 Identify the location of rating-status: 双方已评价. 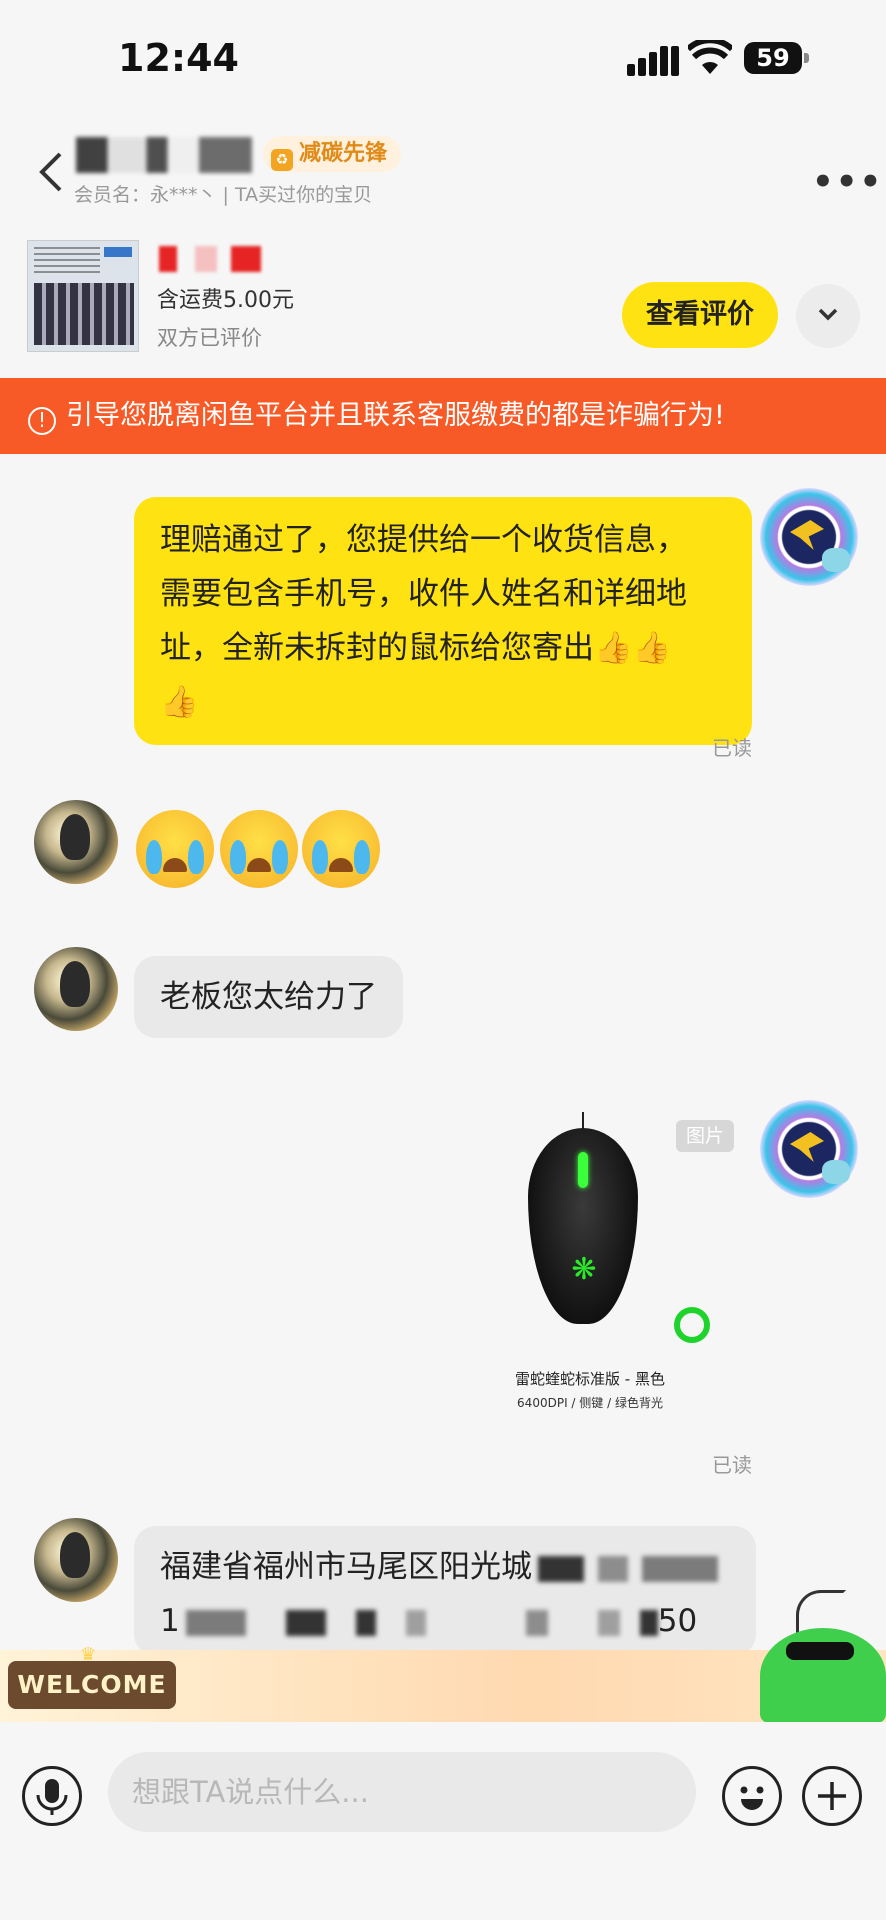
(209, 338).